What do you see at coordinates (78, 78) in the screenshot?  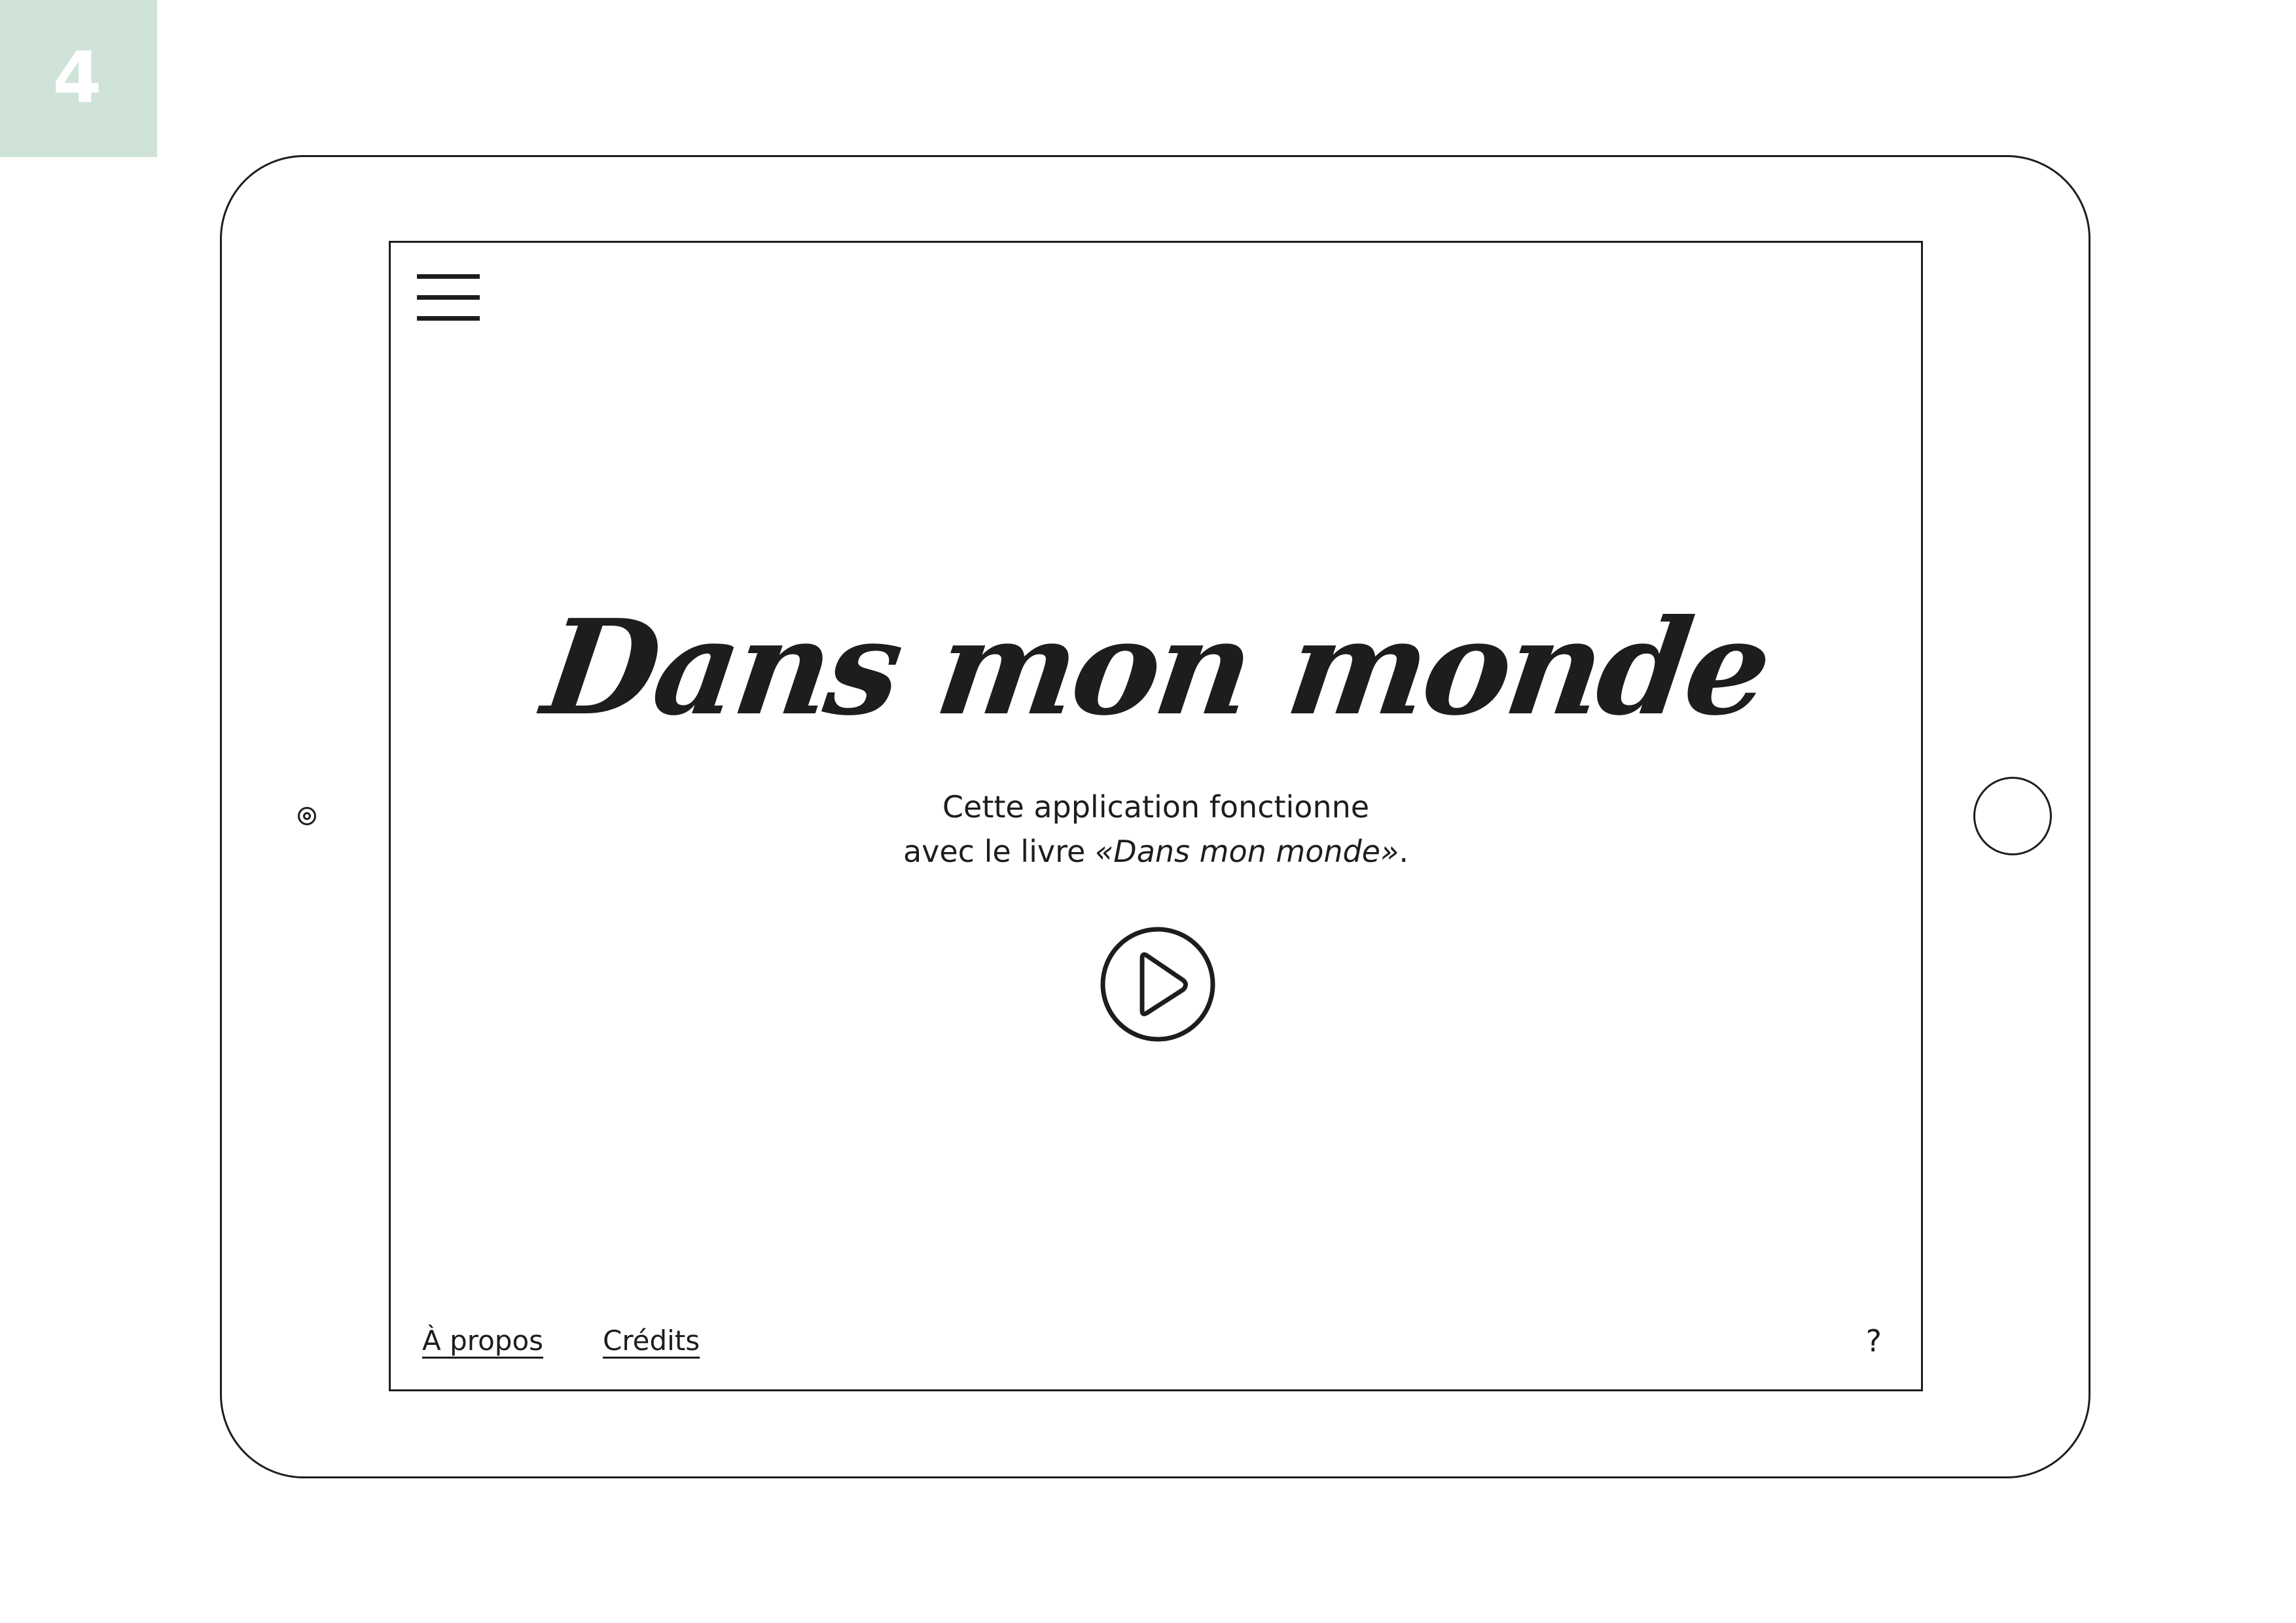 I see `page-number-badge: 4` at bounding box center [78, 78].